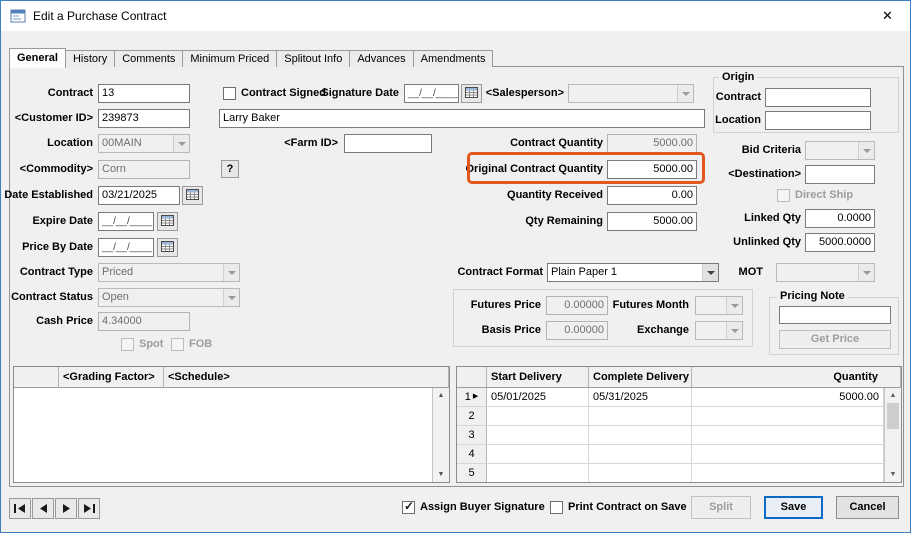  I want to click on assign-buyer-signature-label: Assign Buyer Signature, so click(482, 507).